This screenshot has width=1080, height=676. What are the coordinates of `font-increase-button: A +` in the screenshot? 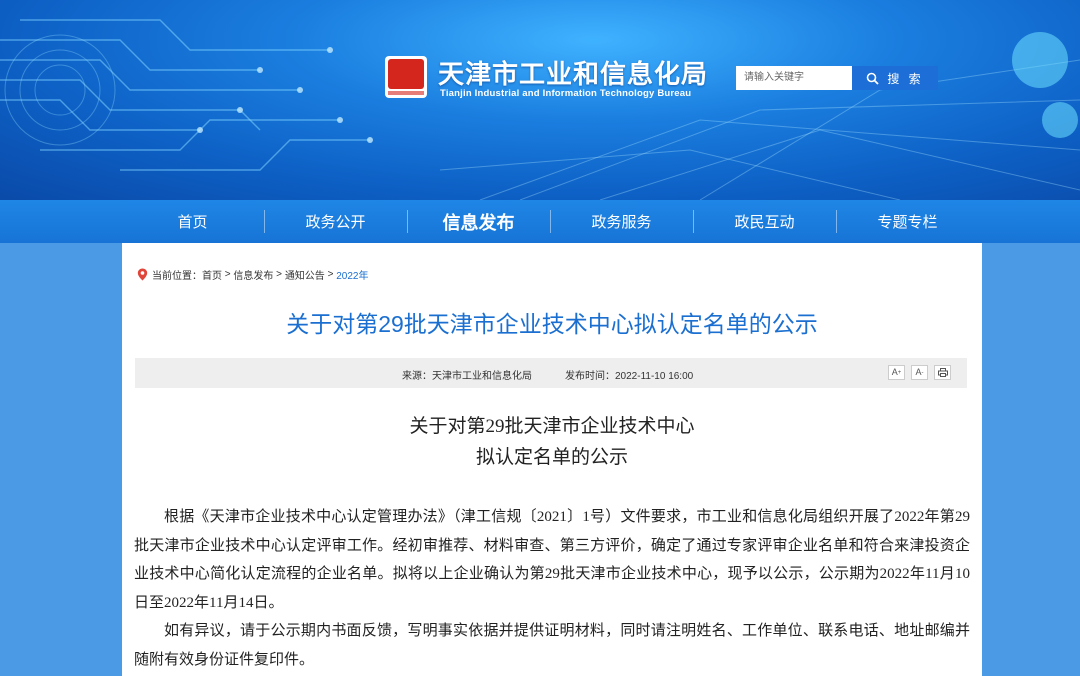 It's located at (896, 372).